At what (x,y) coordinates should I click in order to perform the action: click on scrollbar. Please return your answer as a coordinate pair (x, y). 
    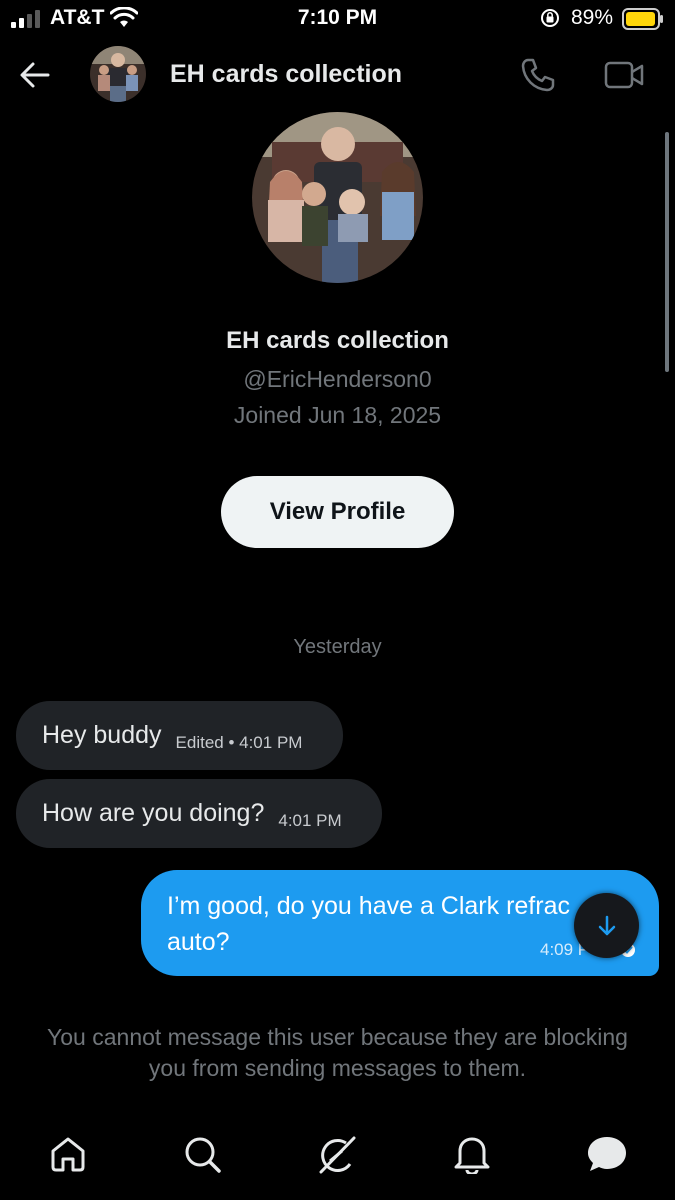
    Looking at the image, I should click on (667, 252).